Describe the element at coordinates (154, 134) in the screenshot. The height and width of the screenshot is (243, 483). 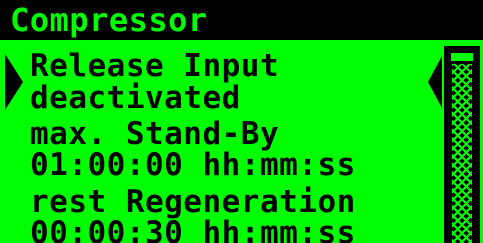
I see `max-standby-label: max. Stand-By` at that location.